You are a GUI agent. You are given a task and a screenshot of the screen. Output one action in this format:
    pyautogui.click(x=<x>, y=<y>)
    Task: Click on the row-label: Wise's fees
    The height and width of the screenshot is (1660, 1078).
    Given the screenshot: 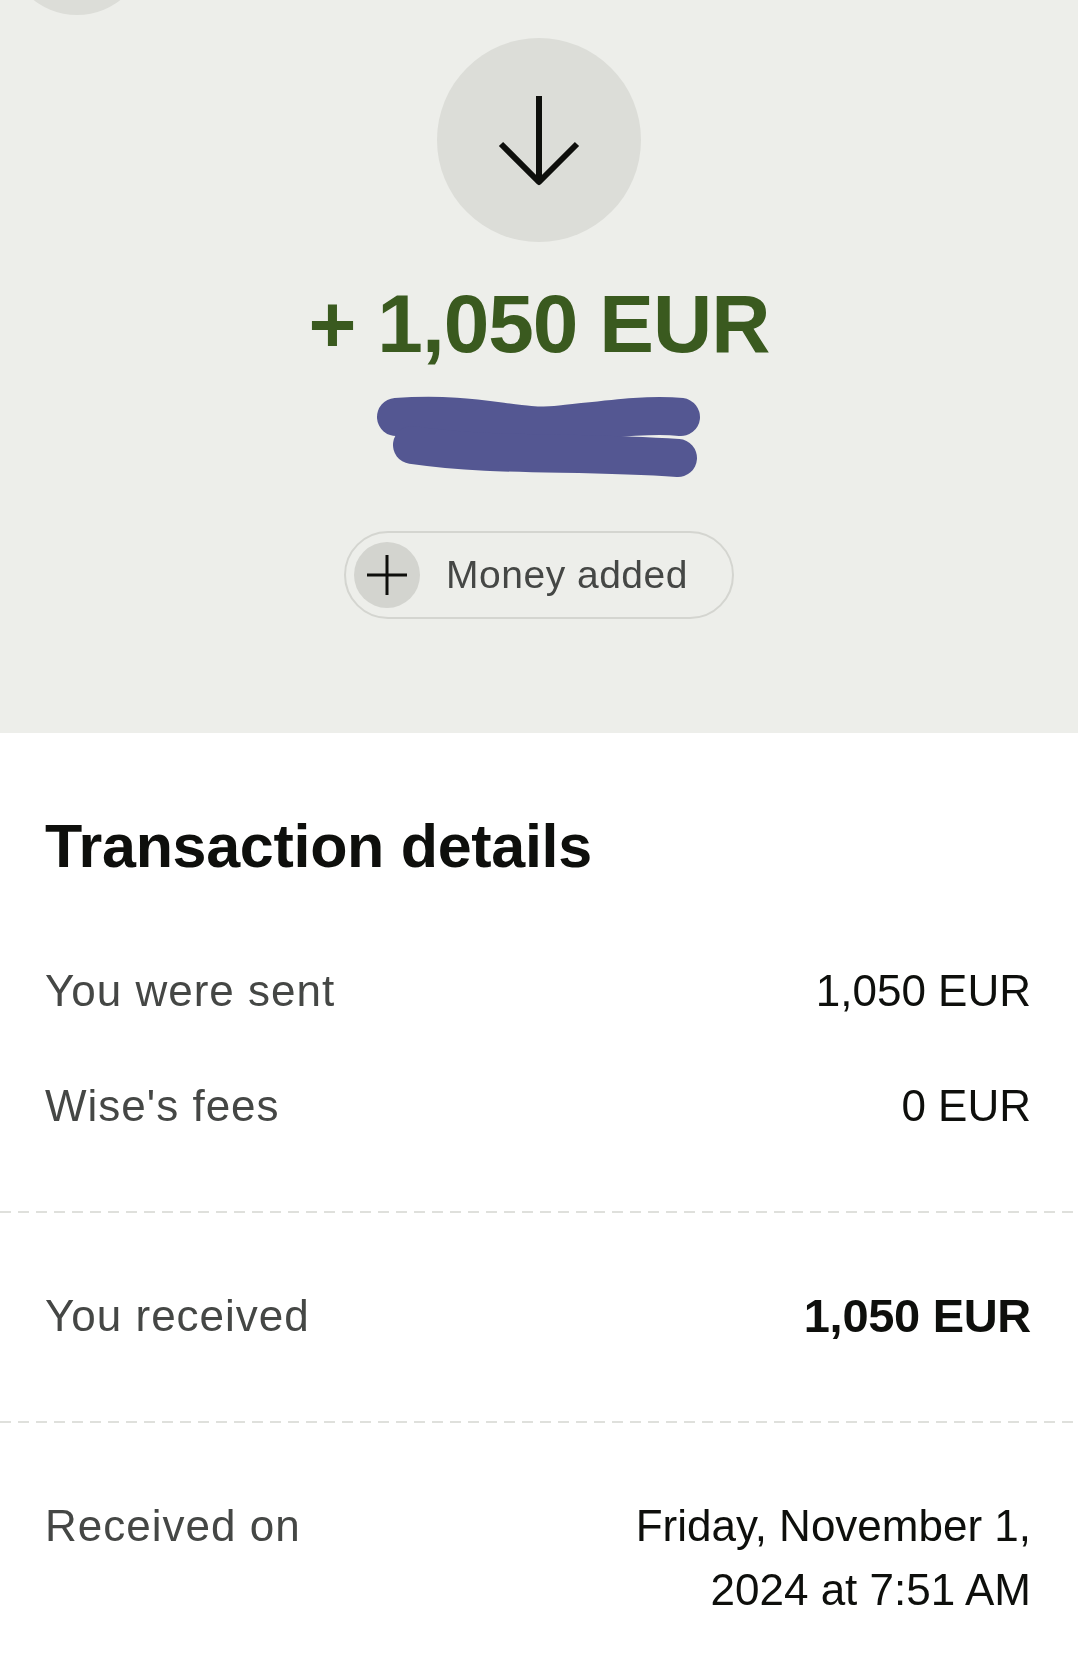 What is the action you would take?
    pyautogui.click(x=162, y=1106)
    